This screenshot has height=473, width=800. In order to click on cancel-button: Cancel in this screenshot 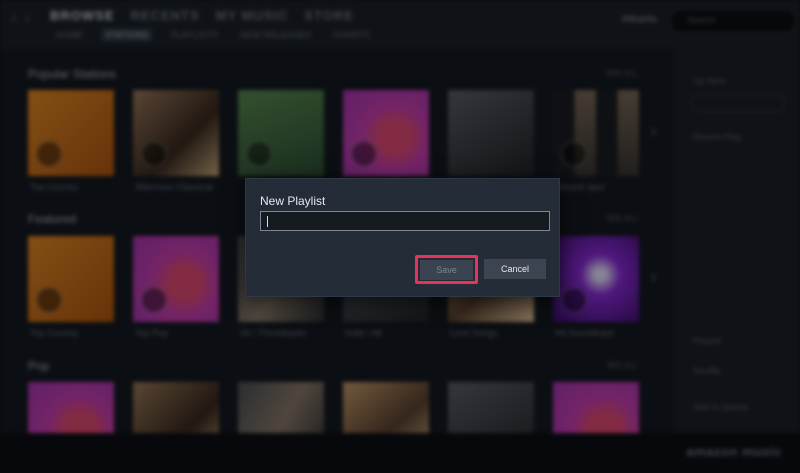, I will do `click(515, 269)`.